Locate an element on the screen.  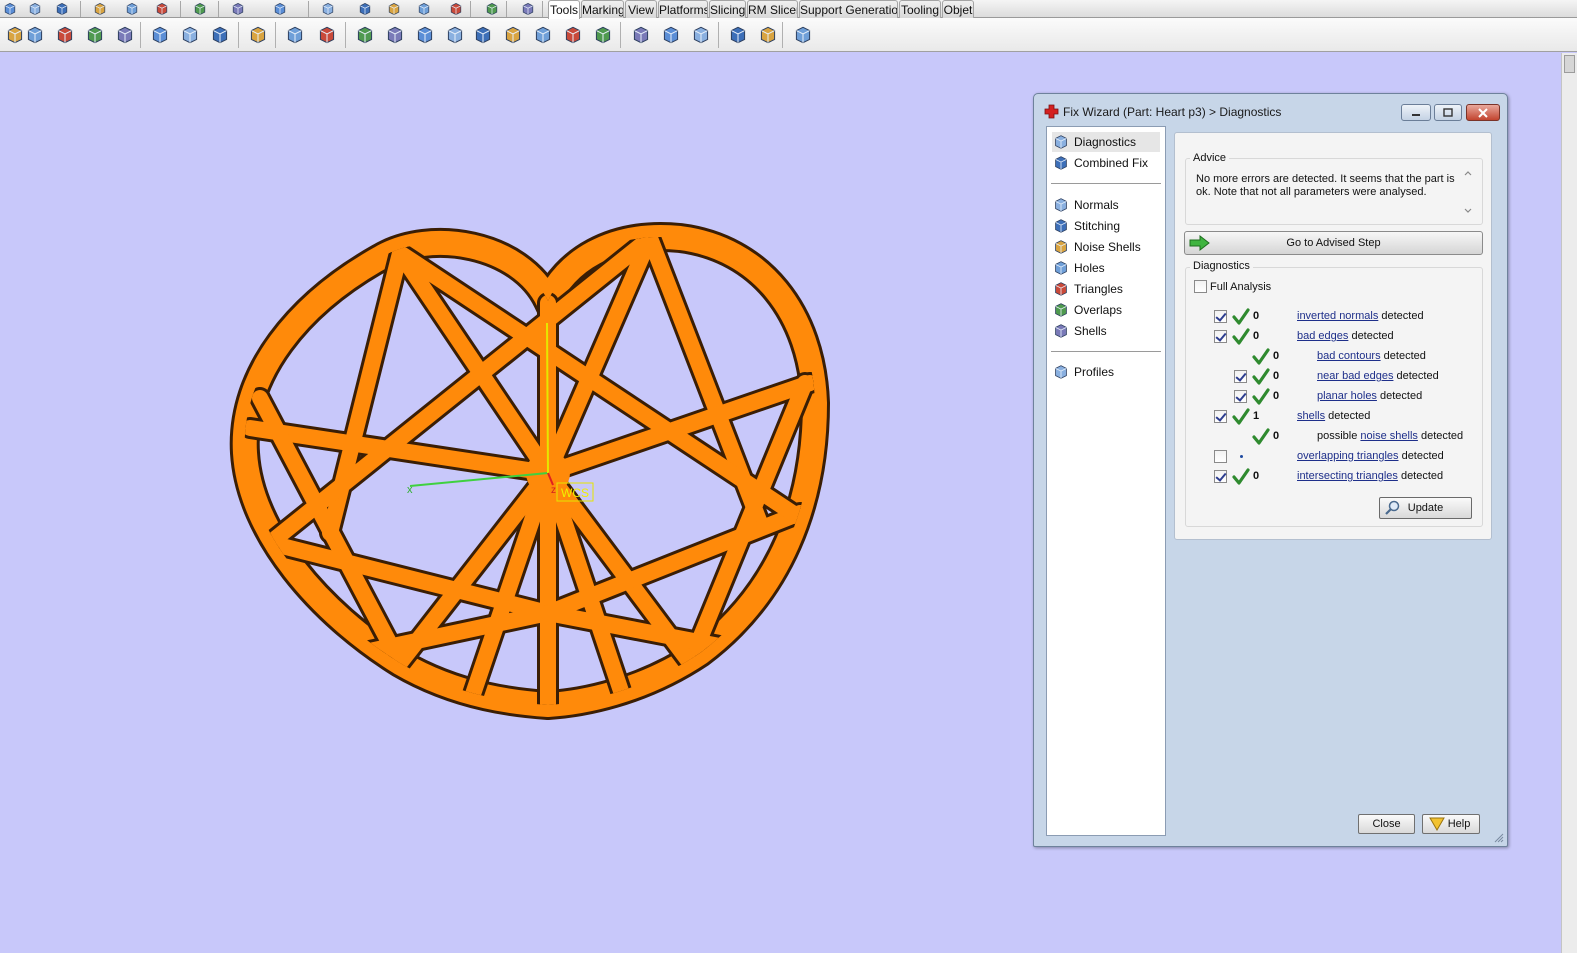
check-mark-icon is located at coordinates (1241, 316).